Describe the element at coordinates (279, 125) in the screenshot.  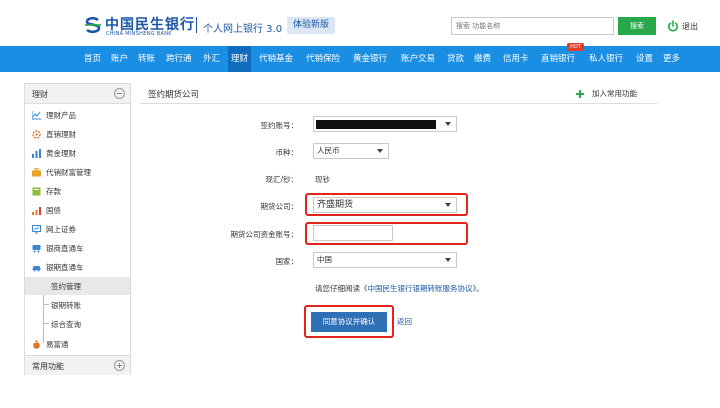
I see `account-label: 签约账号：` at that location.